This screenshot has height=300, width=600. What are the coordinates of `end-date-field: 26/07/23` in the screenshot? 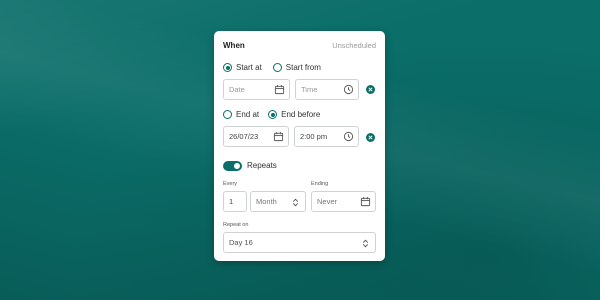 It's located at (256, 136).